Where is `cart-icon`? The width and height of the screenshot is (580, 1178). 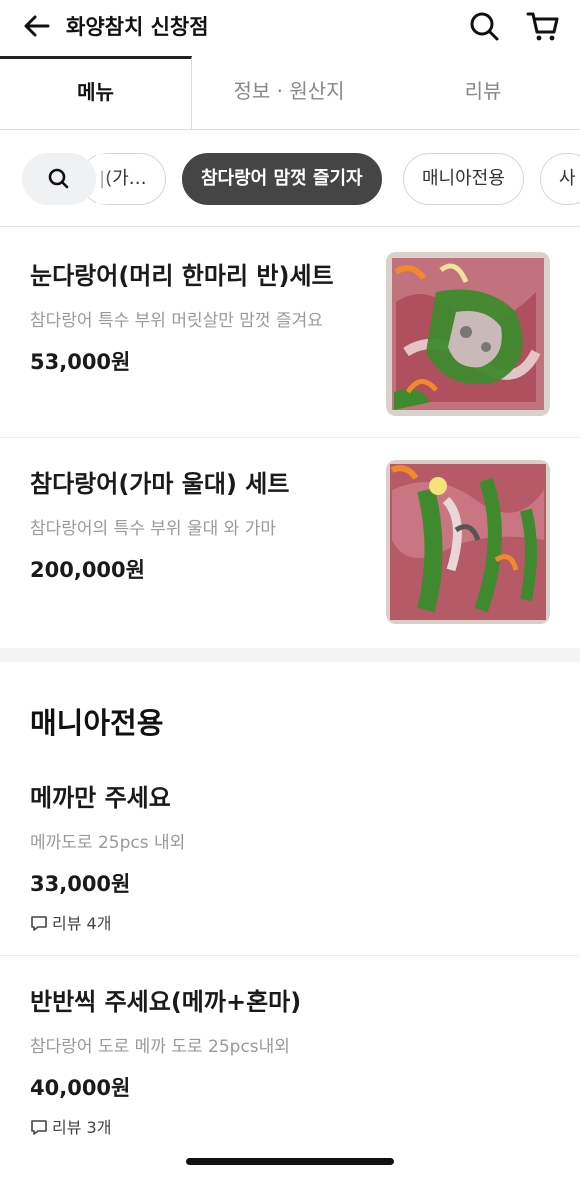
cart-icon is located at coordinates (542, 26).